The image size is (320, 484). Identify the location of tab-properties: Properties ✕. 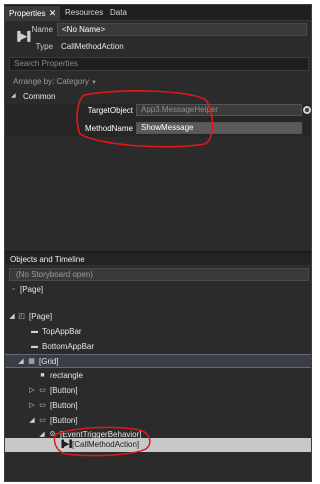
(33, 13).